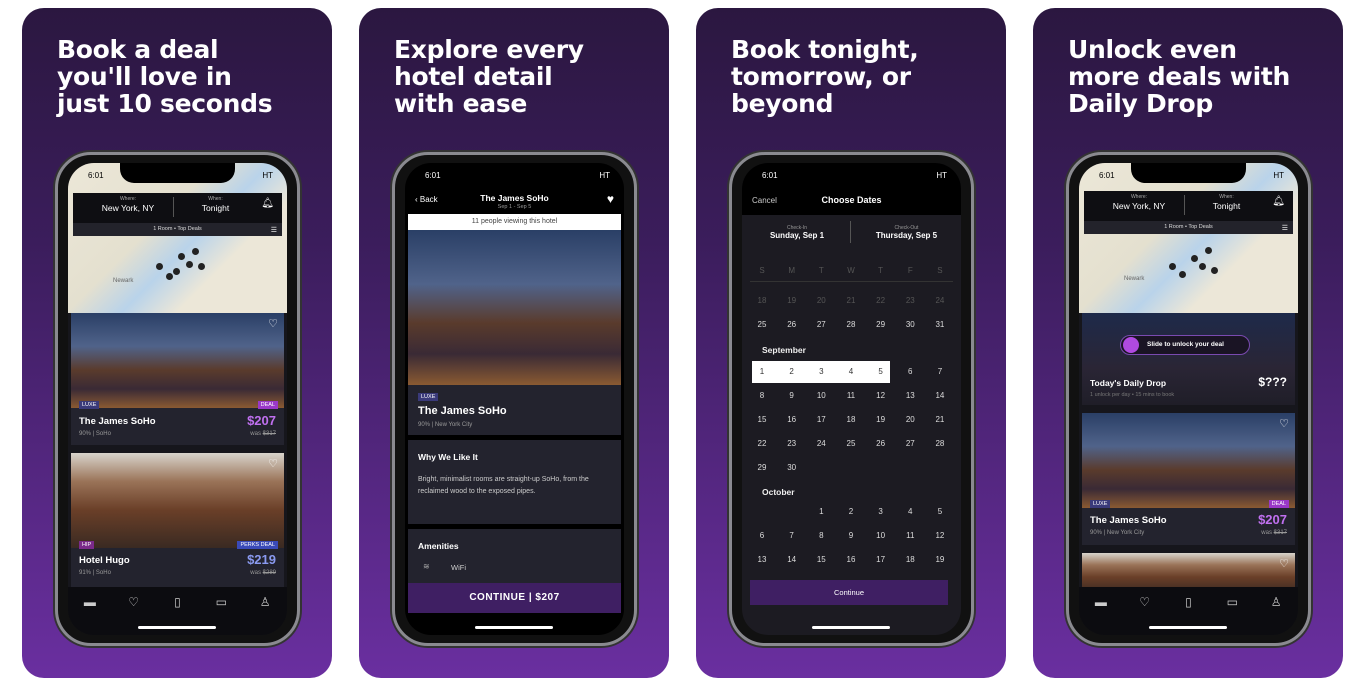 Image resolution: width=1358 pixels, height=681 pixels. I want to click on calendar-day: 8, so click(762, 395).